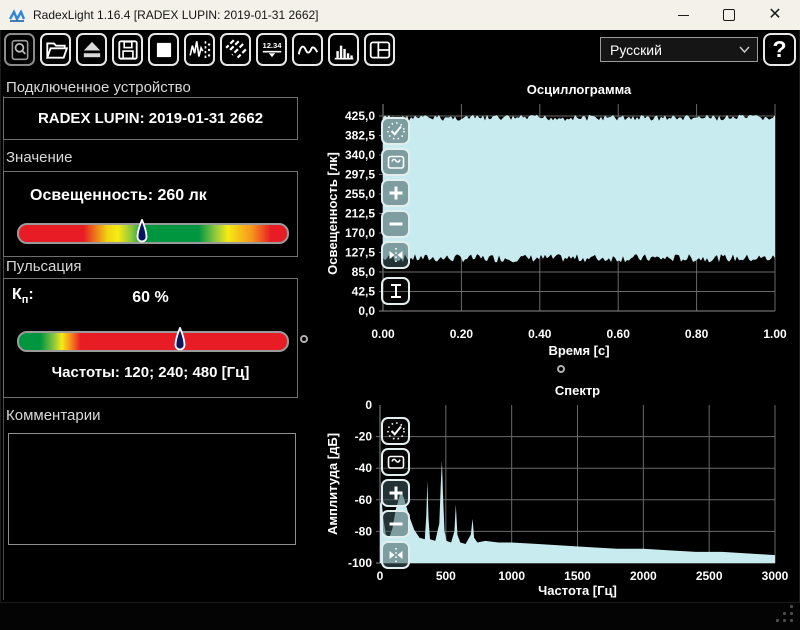  What do you see at coordinates (683, 15) in the screenshot?
I see `minimize-button` at bounding box center [683, 15].